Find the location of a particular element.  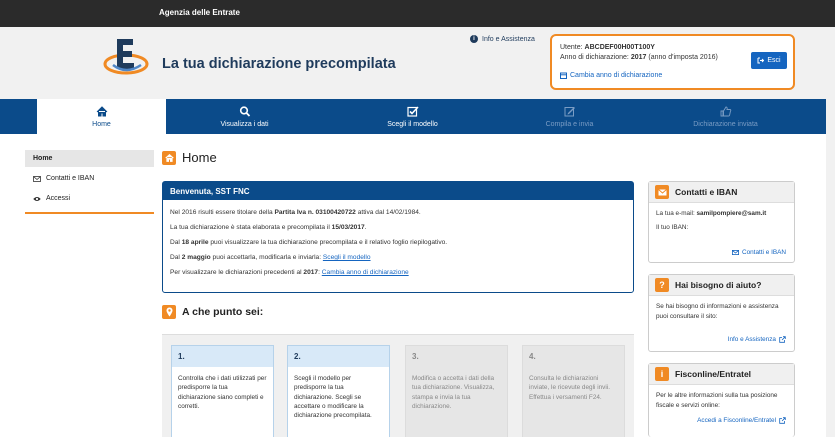

fisconline-link-label: Accedi a Fisconline/Entratel is located at coordinates (736, 420).